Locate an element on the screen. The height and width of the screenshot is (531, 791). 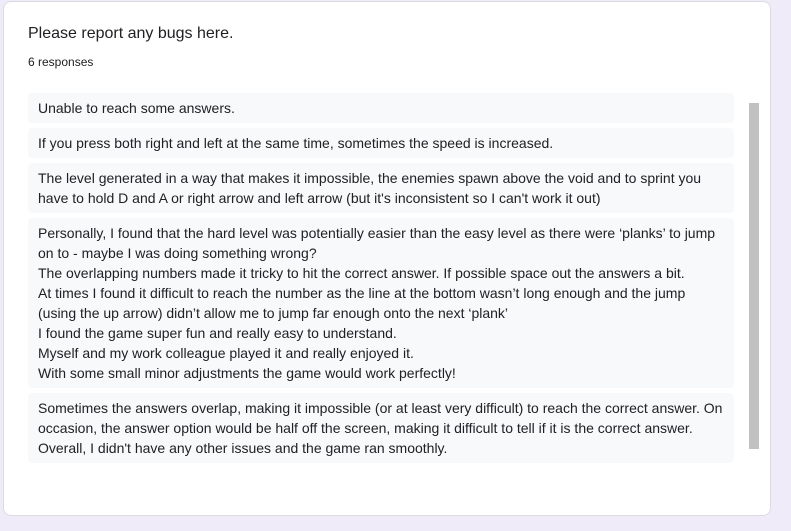
scrollbar-thumb is located at coordinates (754, 276).